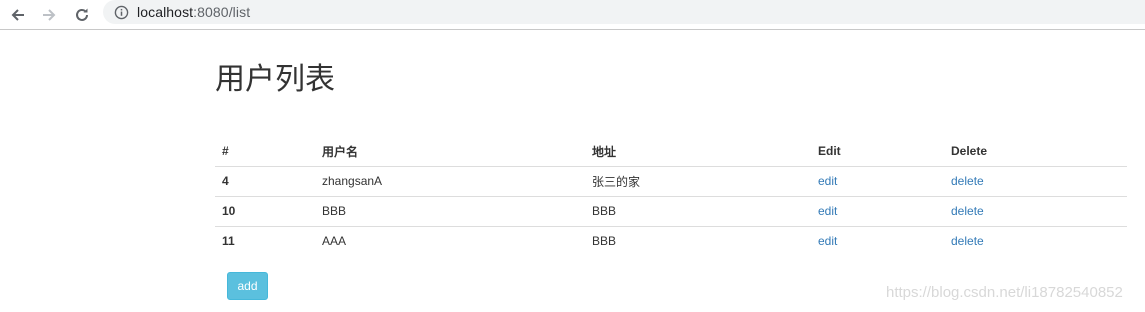  Describe the element at coordinates (450, 181) in the screenshot. I see `cell-username: zhangsanA` at that location.